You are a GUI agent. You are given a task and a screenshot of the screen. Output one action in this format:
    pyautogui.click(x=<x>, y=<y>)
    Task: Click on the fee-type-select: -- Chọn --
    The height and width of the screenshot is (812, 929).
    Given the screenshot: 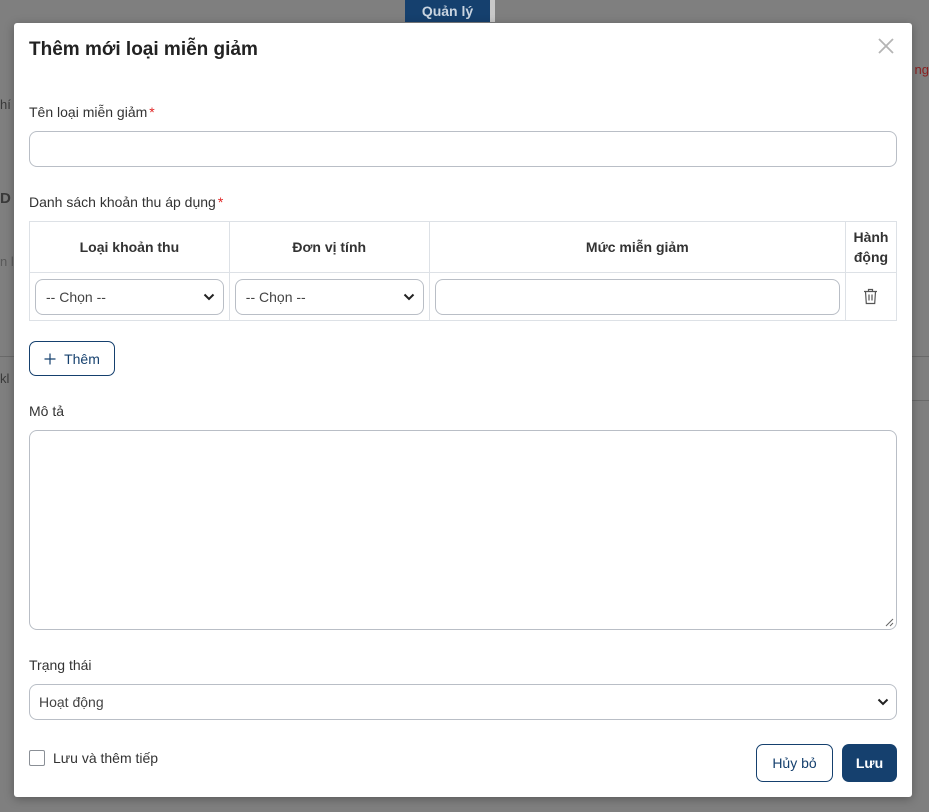 What is the action you would take?
    pyautogui.click(x=129, y=296)
    